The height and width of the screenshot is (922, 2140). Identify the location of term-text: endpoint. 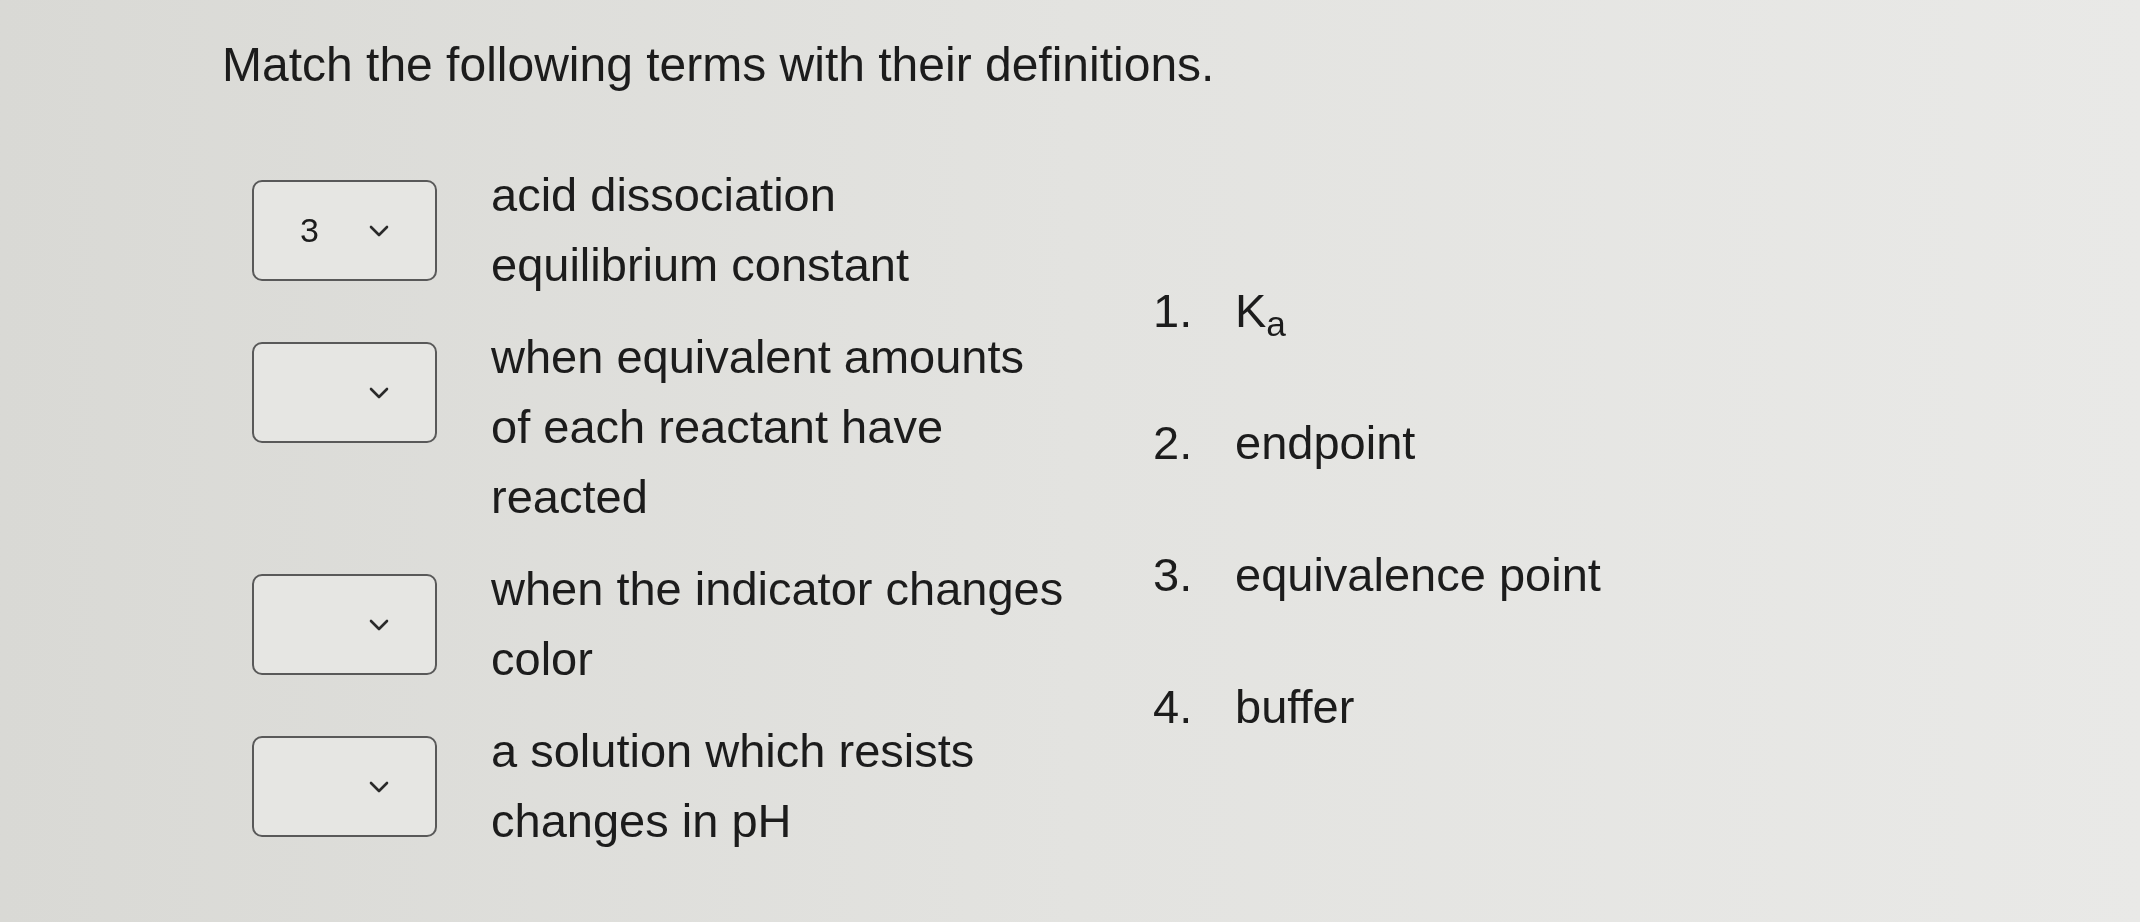
(1325, 443).